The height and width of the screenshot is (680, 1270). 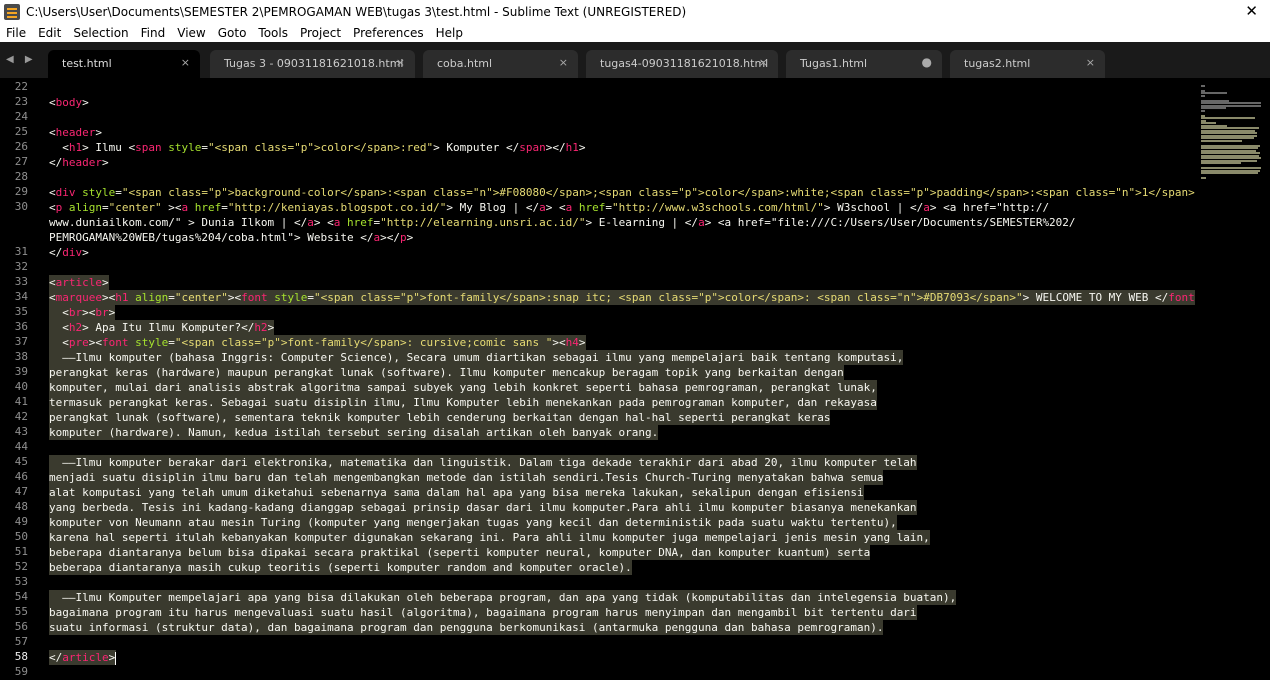 I want to click on code-line: </div>, so click(x=69, y=252).